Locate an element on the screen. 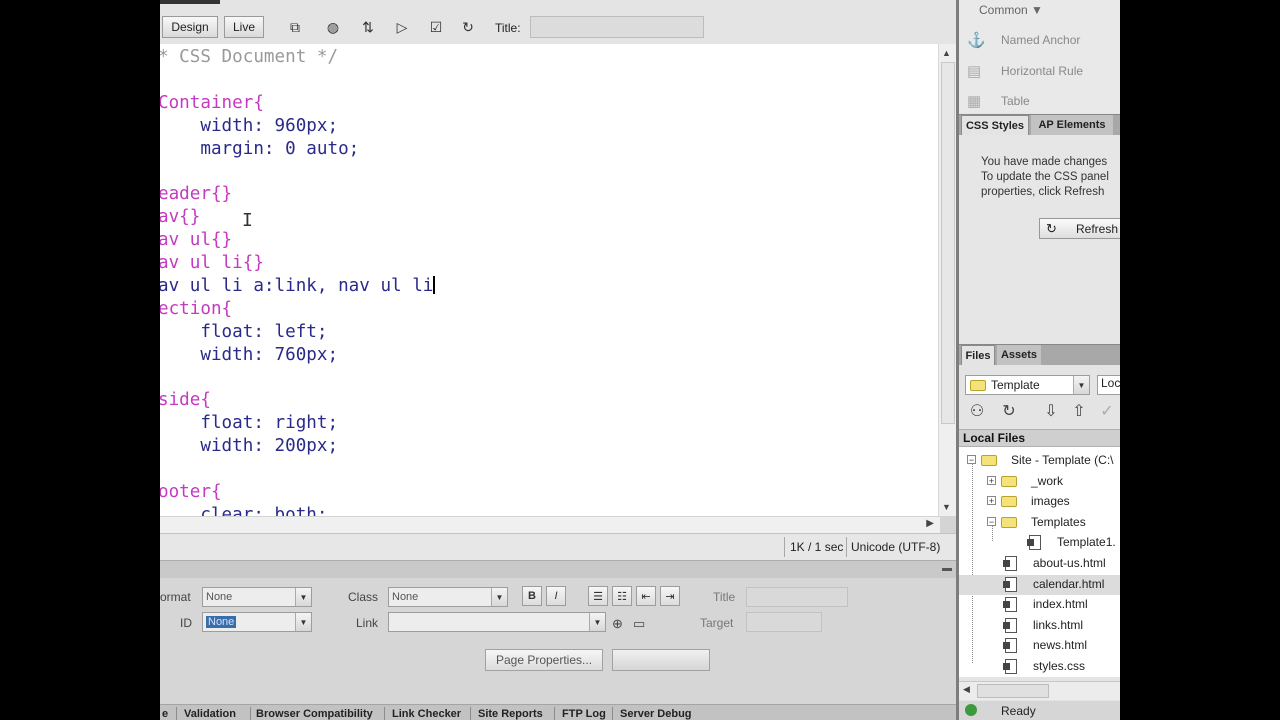 Image resolution: width=1280 pixels, height=720 pixels. tree-item-label: images is located at coordinates (1050, 501).